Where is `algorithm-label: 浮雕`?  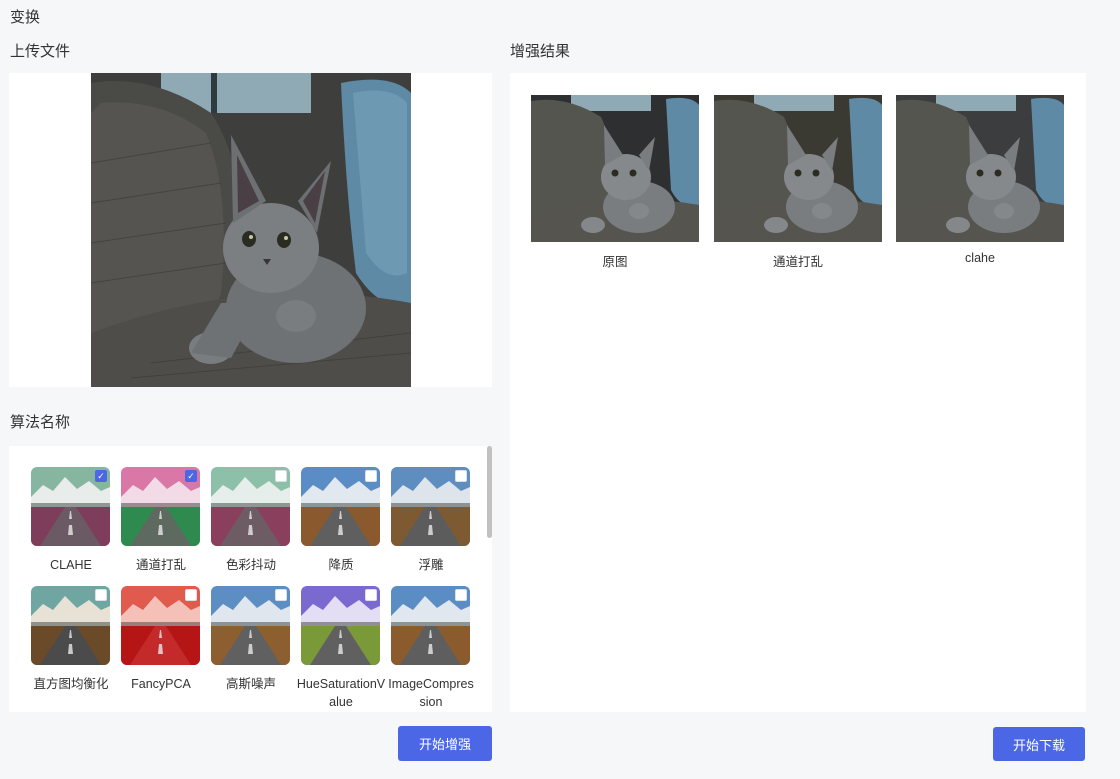 algorithm-label: 浮雕 is located at coordinates (431, 565).